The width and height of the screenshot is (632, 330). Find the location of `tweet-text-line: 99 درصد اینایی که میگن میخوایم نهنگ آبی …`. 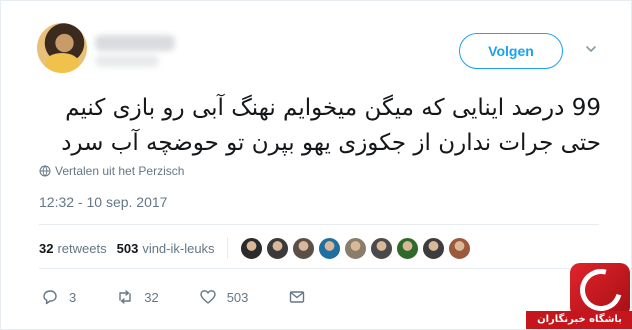

tweet-text-line: 99 درصد اینایی که میگن میخوایم نهنگ آبی … is located at coordinates (333, 108).